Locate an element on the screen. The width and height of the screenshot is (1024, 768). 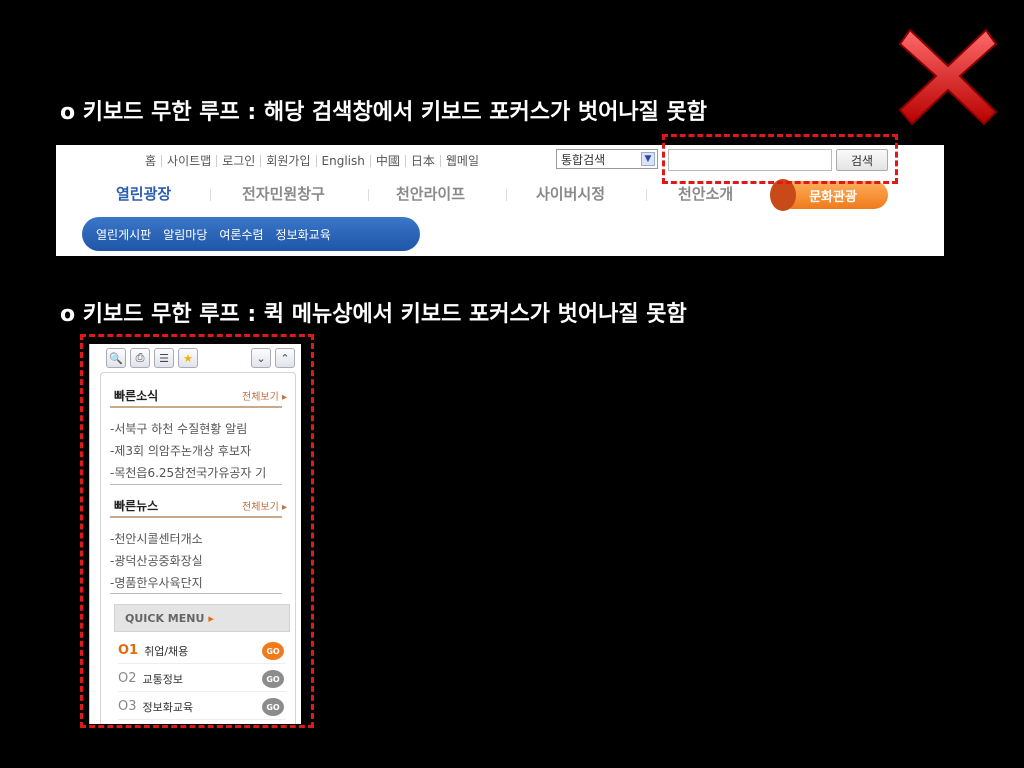
search-type-select: 통합검색 ▼ is located at coordinates (607, 159).